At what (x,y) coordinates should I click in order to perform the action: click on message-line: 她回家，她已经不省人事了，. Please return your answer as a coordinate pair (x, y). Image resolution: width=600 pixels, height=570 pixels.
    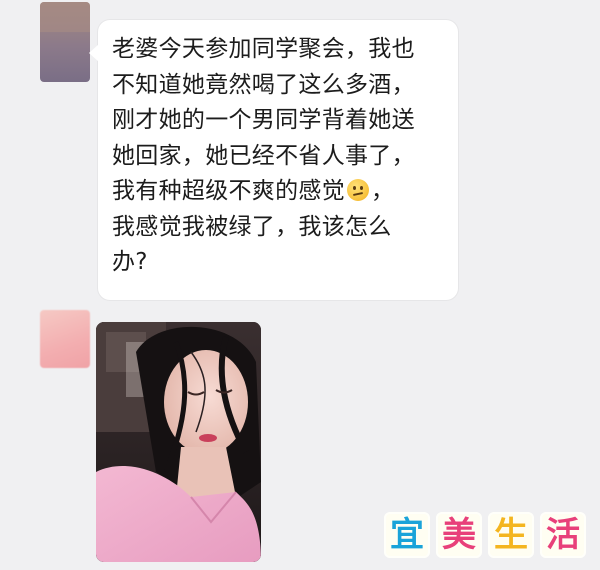
    Looking at the image, I should click on (263, 155).